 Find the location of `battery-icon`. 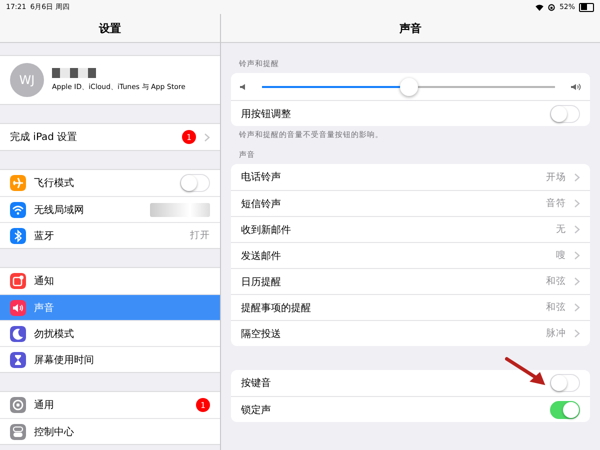

battery-icon is located at coordinates (586, 7).